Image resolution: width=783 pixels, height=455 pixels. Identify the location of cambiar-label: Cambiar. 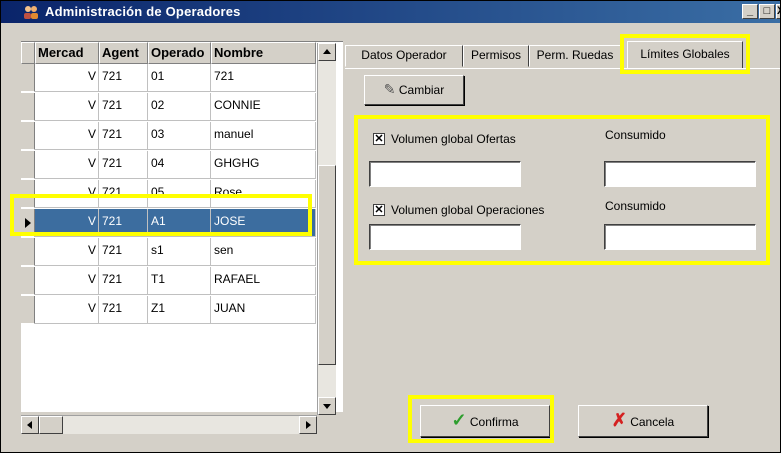
(421, 90).